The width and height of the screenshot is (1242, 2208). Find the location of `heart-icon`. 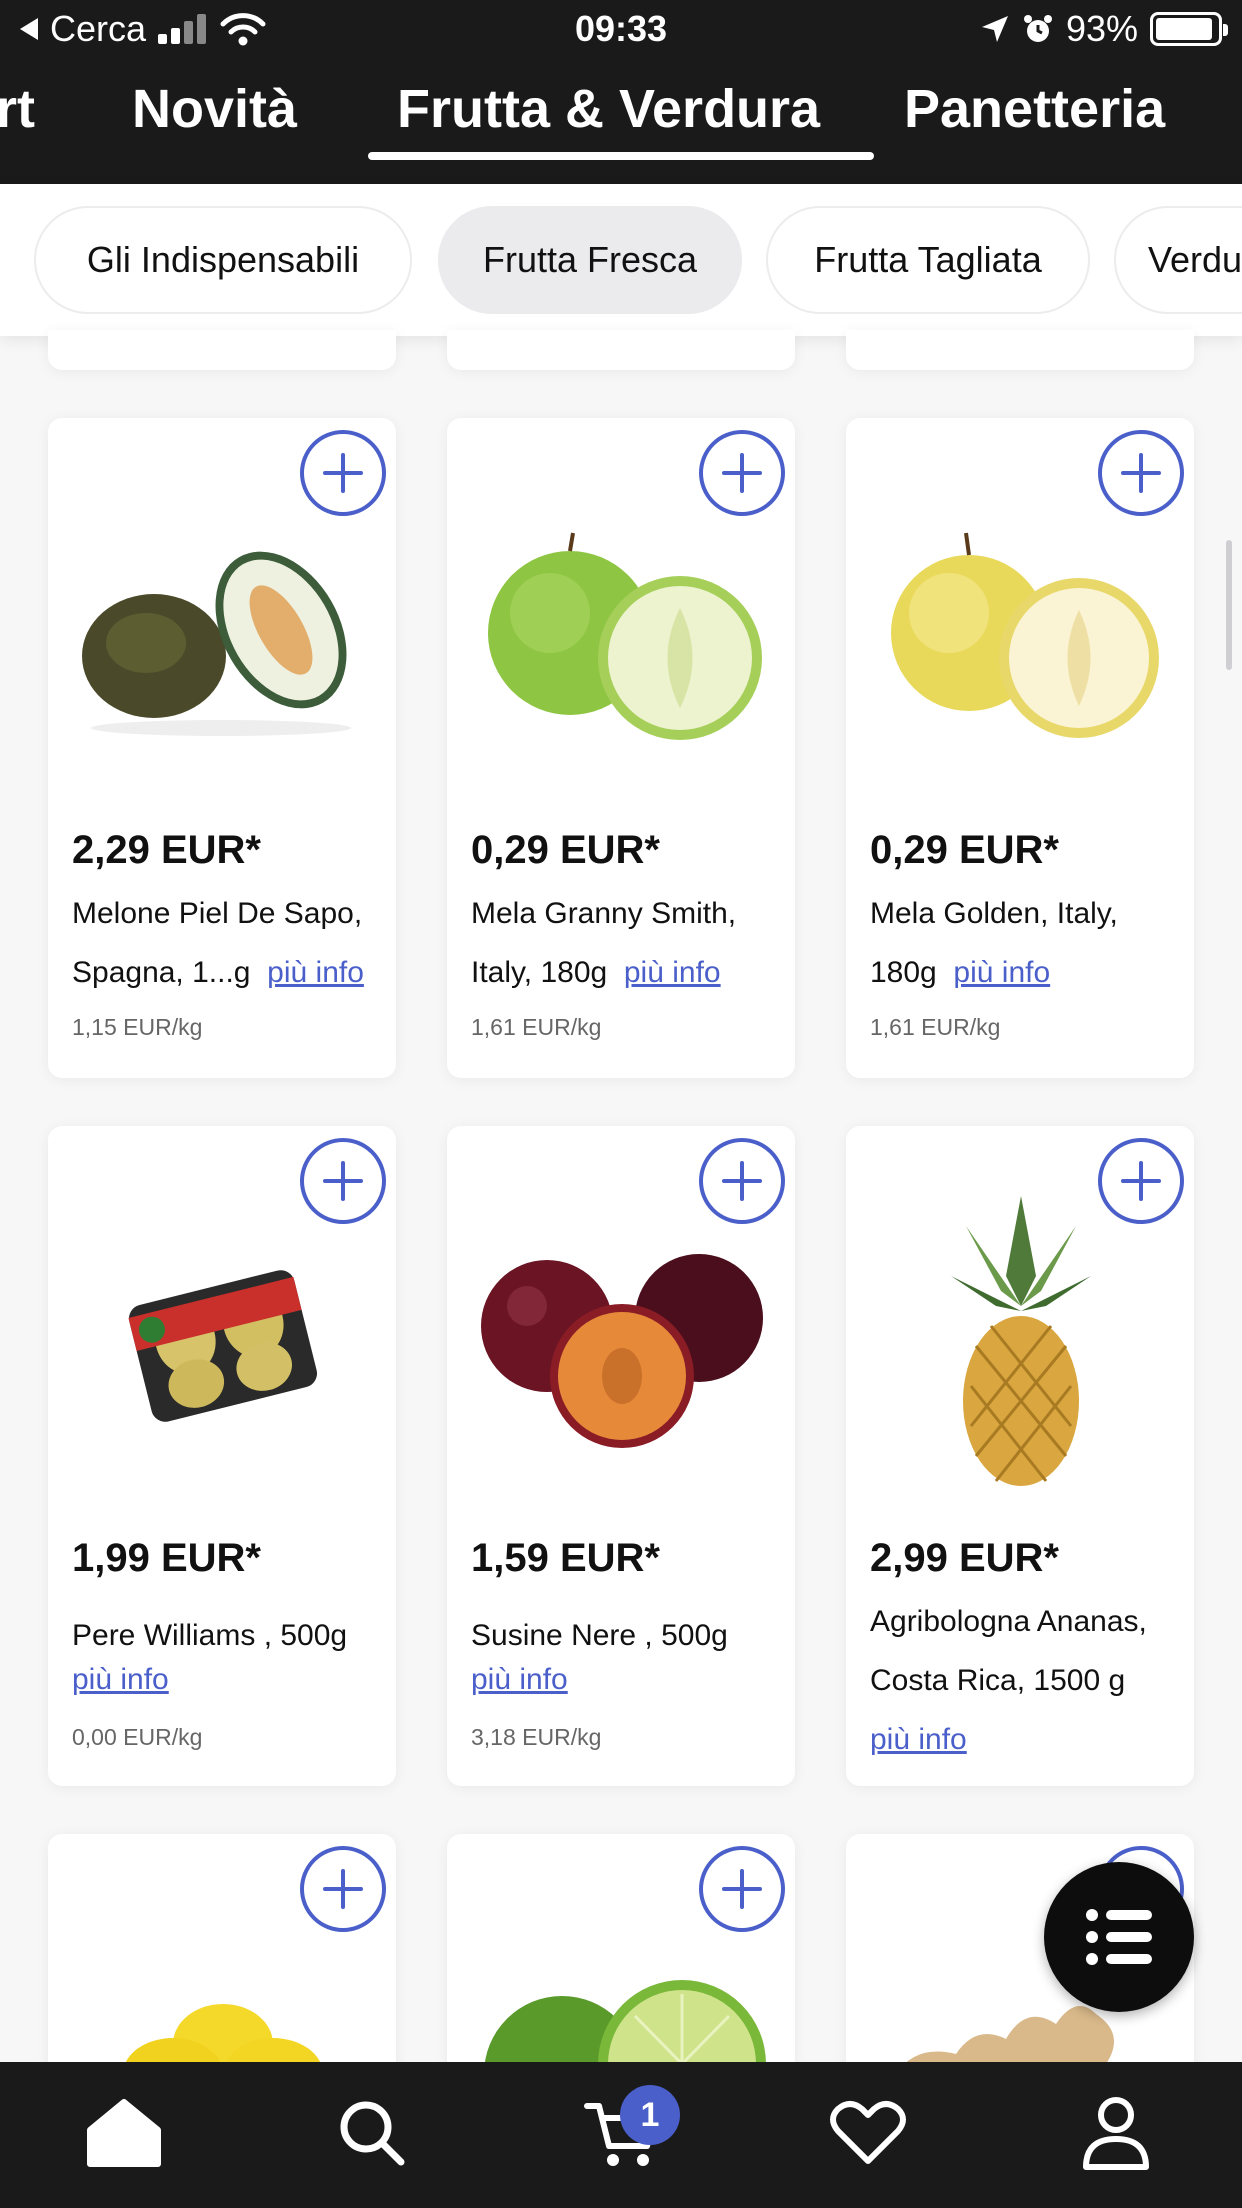

heart-icon is located at coordinates (868, 2132).